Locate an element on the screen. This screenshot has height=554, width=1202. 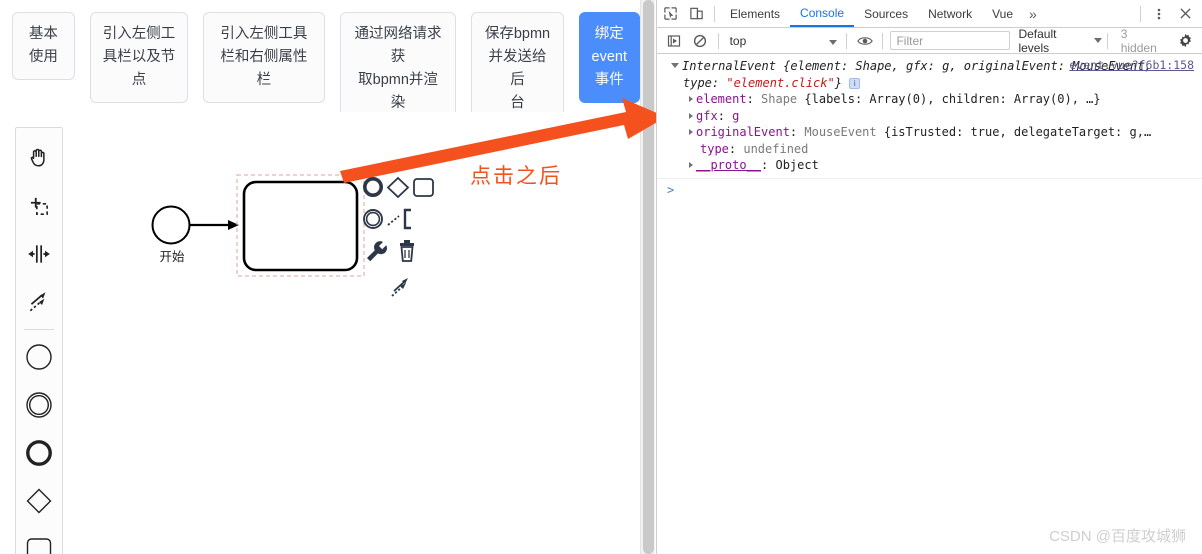
more-tabs-chevron-icon: » is located at coordinates (1033, 14).